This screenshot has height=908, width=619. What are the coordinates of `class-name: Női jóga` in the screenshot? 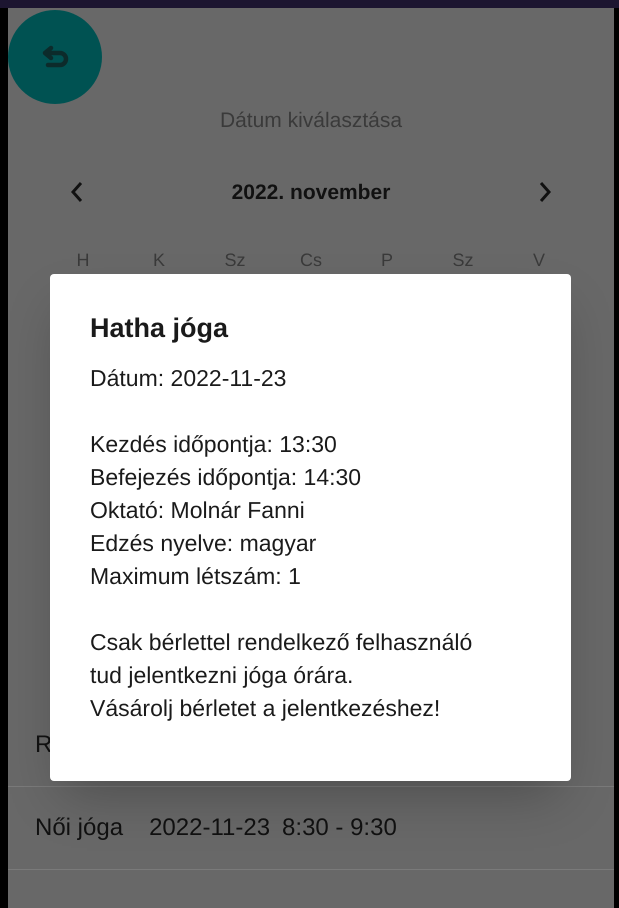 It's located at (79, 828).